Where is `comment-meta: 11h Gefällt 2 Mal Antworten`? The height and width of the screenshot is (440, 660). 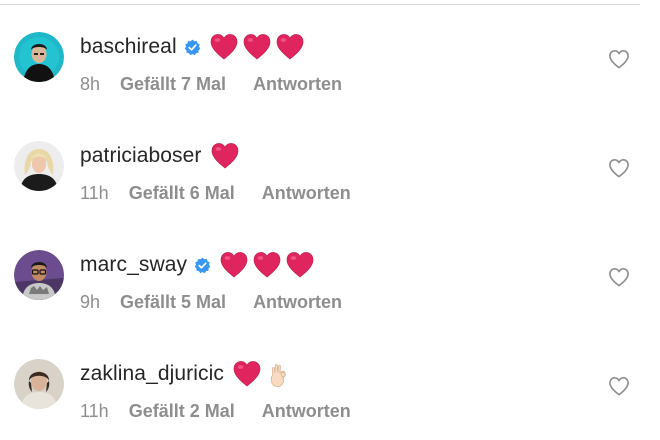
comment-meta: 11h Gefällt 2 Mal Antworten is located at coordinates (215, 411).